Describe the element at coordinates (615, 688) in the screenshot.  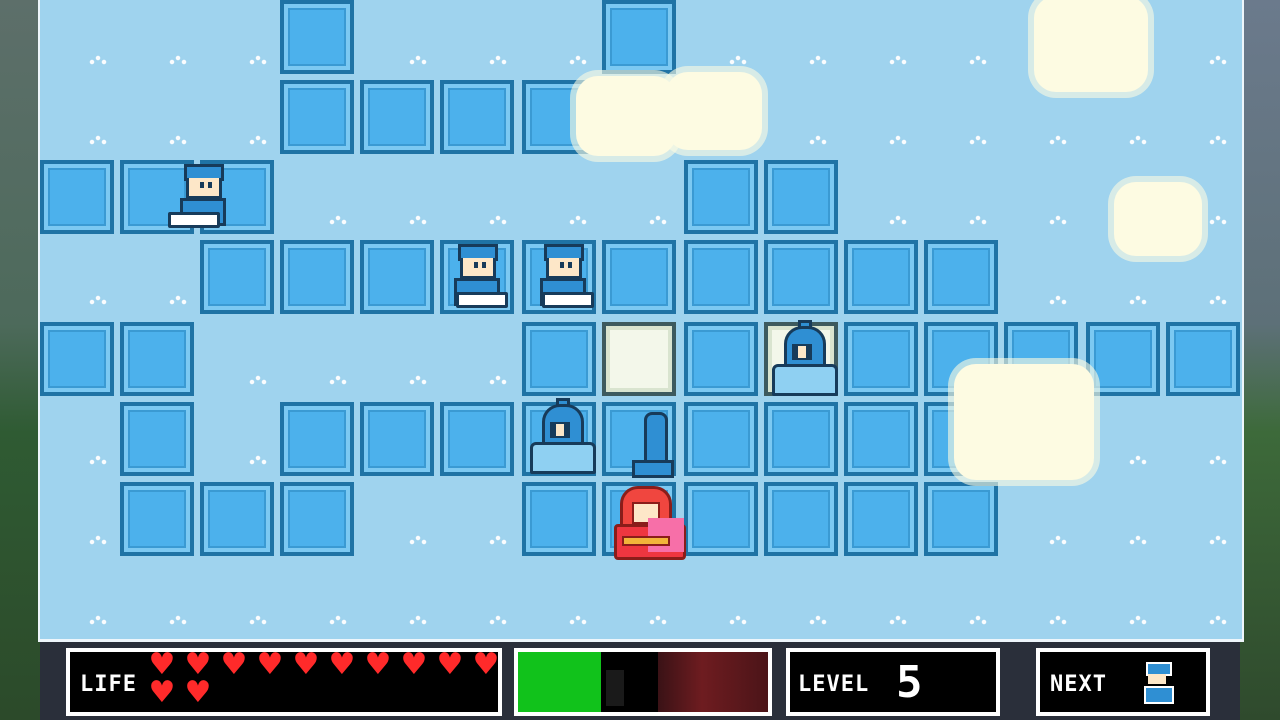
I see `gauge-marker` at that location.